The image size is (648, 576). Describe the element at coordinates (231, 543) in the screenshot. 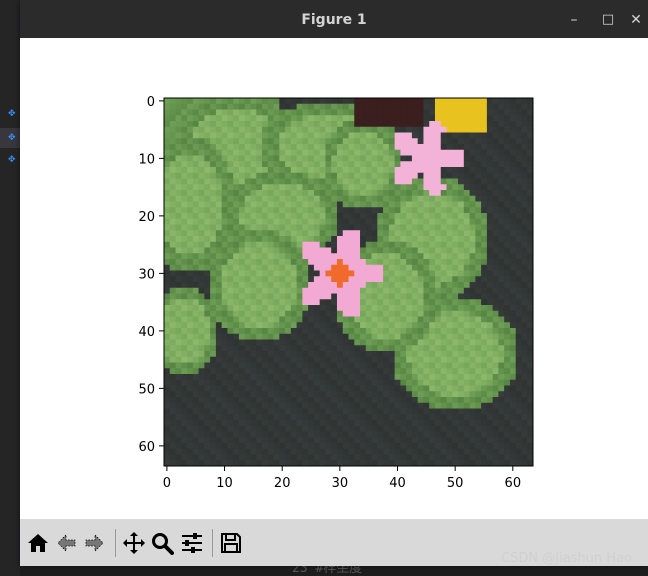

I see `save-icon` at that location.